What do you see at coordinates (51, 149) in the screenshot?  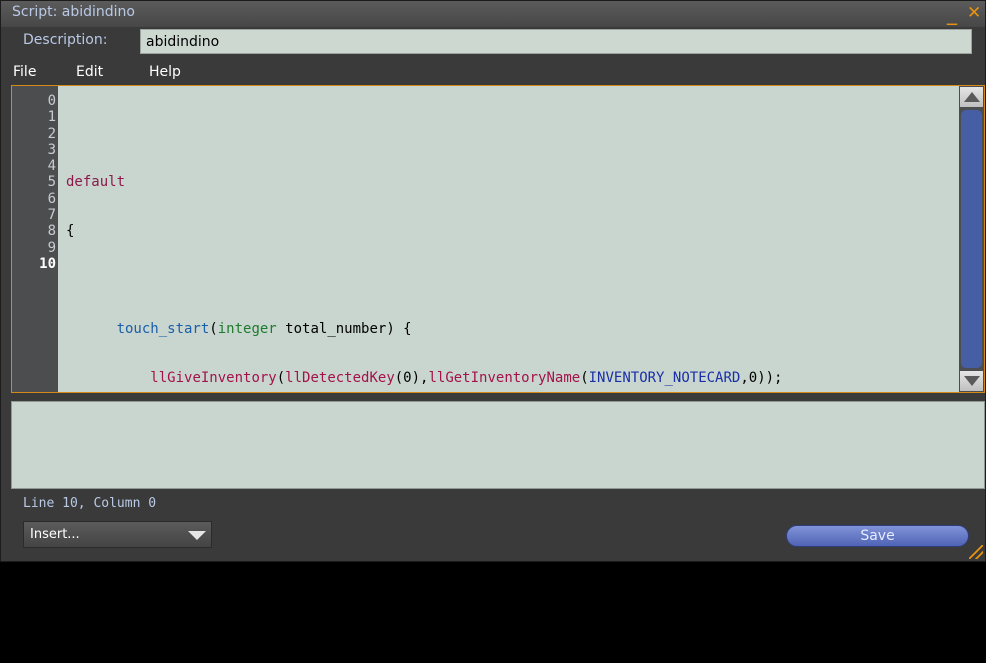 I see `line-number: 3` at bounding box center [51, 149].